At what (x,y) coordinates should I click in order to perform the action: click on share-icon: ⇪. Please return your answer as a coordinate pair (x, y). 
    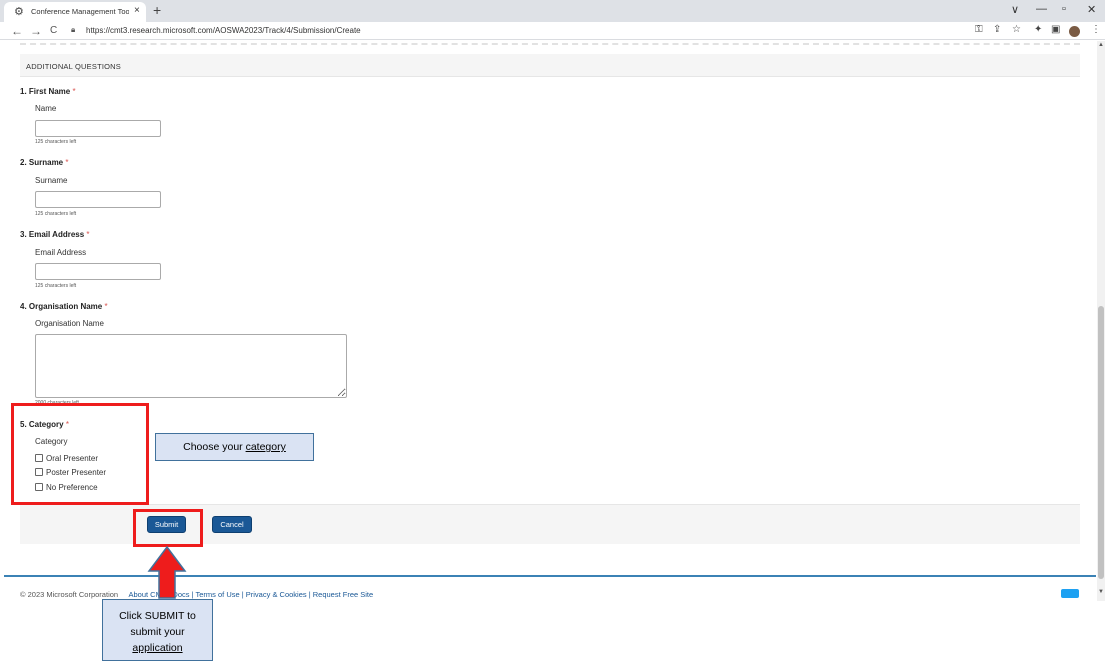
    Looking at the image, I should click on (997, 29).